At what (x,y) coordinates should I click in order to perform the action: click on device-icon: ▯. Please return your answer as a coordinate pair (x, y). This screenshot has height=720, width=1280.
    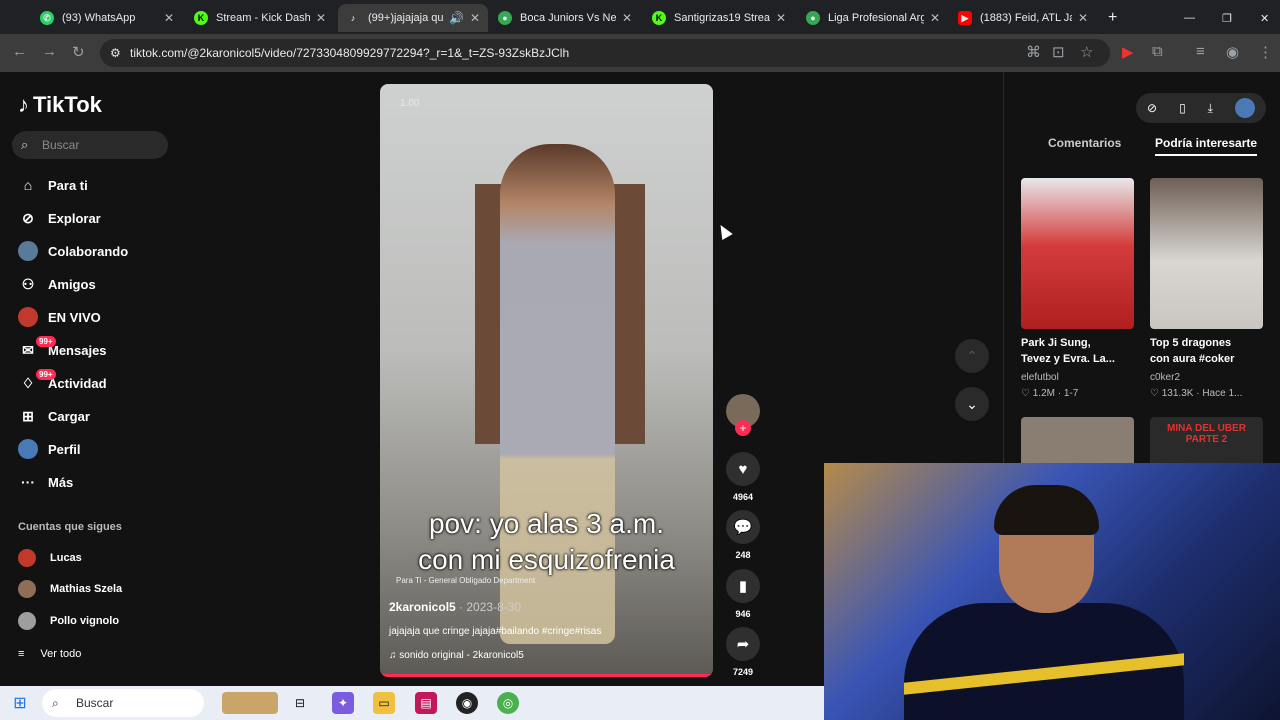
    Looking at the image, I should click on (1182, 108).